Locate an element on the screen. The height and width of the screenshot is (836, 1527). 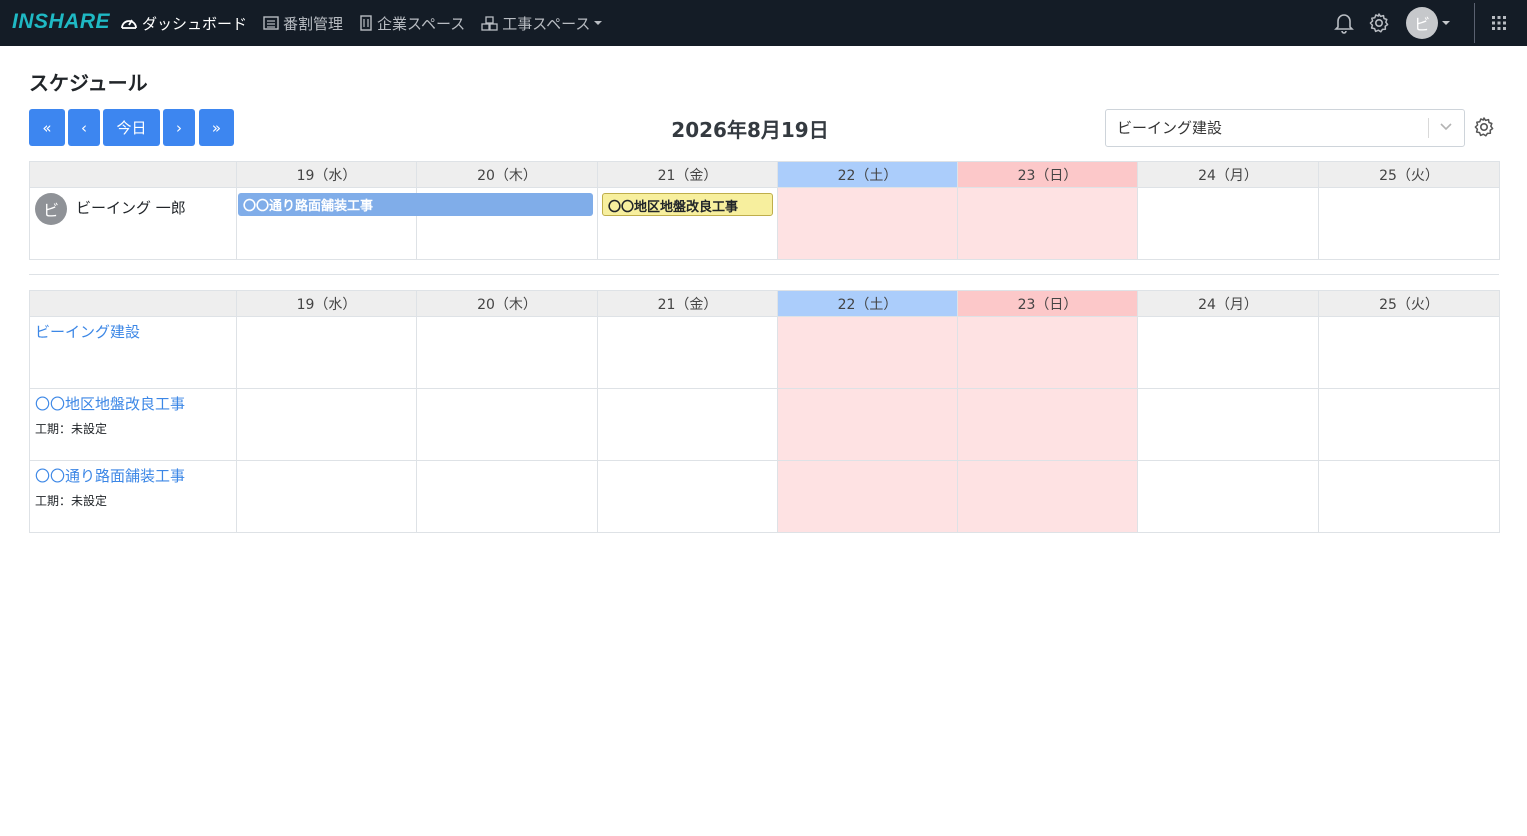
nav-dashboard: ダッシュボード is located at coordinates (183, 23).